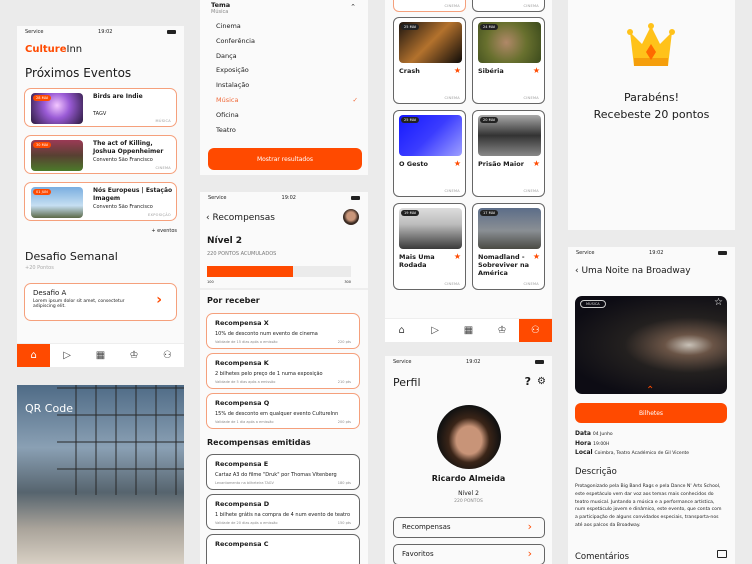  I want to click on event-place: Convento São Francisco, so click(123, 207).